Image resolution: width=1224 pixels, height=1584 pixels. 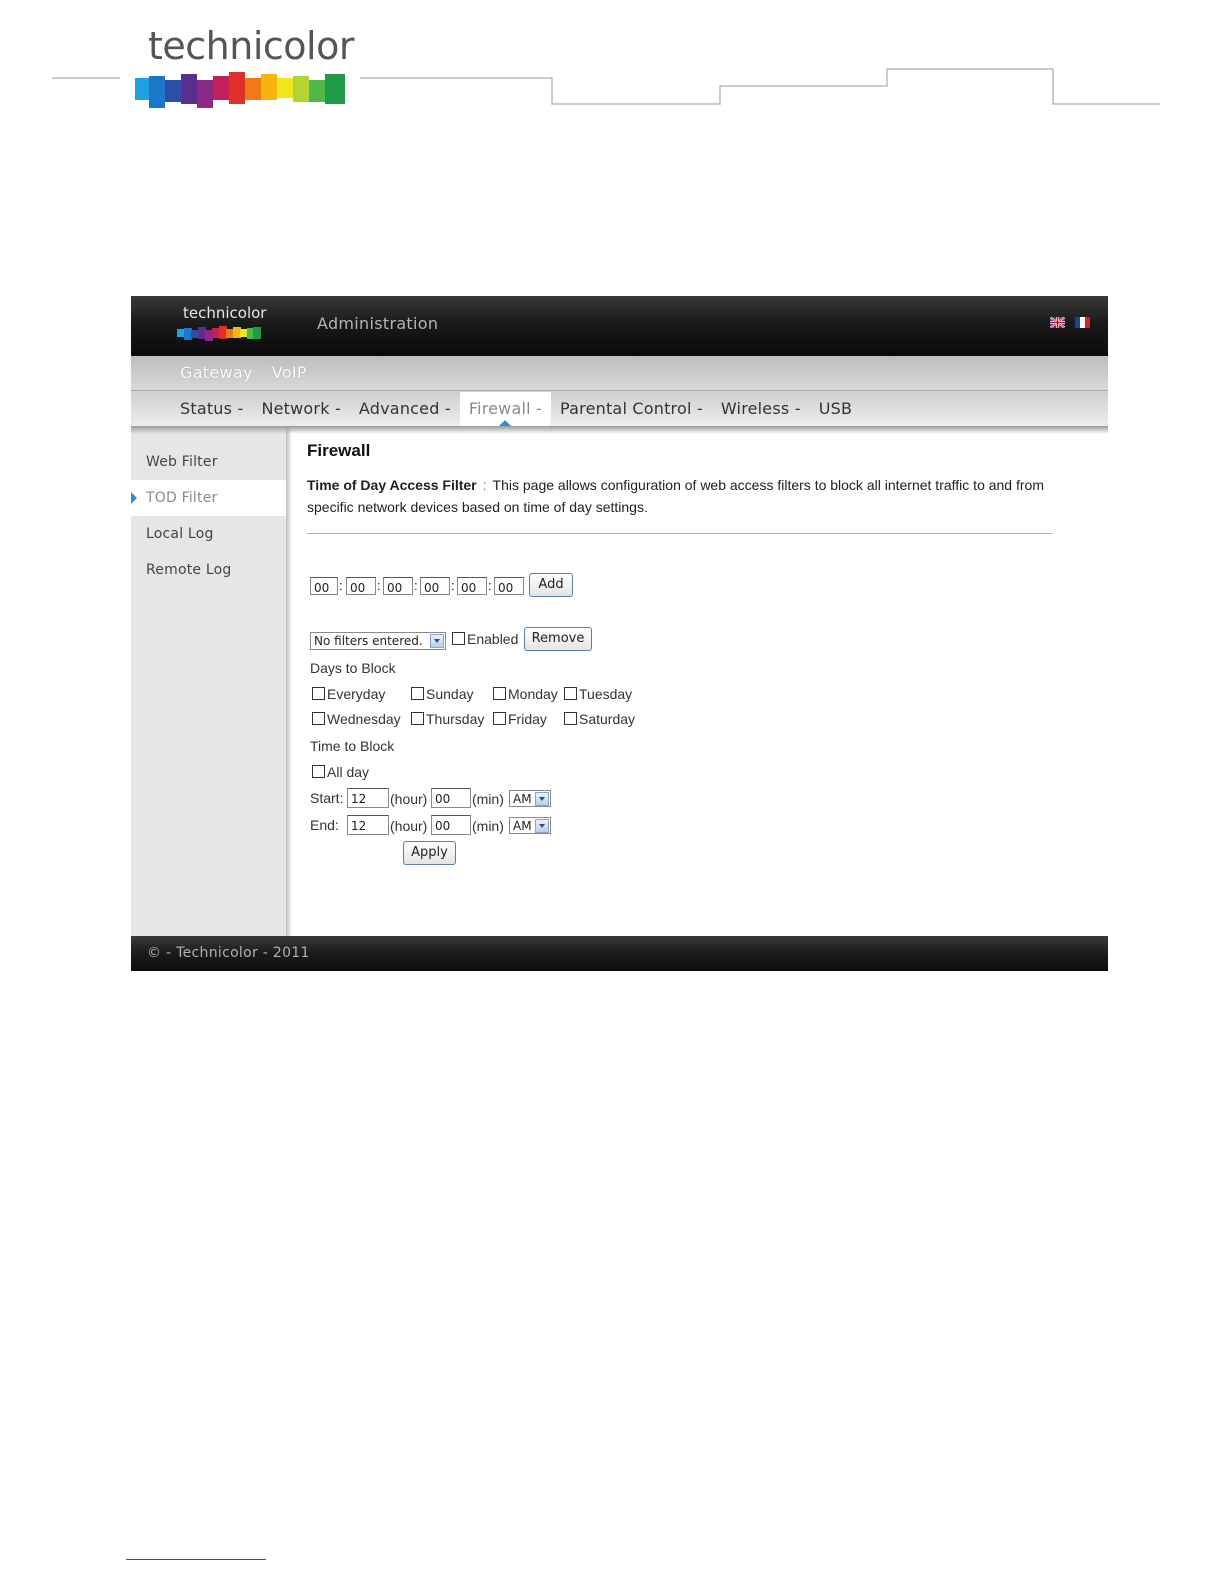 I want to click on menu-advanced: Advanced -, so click(x=405, y=409).